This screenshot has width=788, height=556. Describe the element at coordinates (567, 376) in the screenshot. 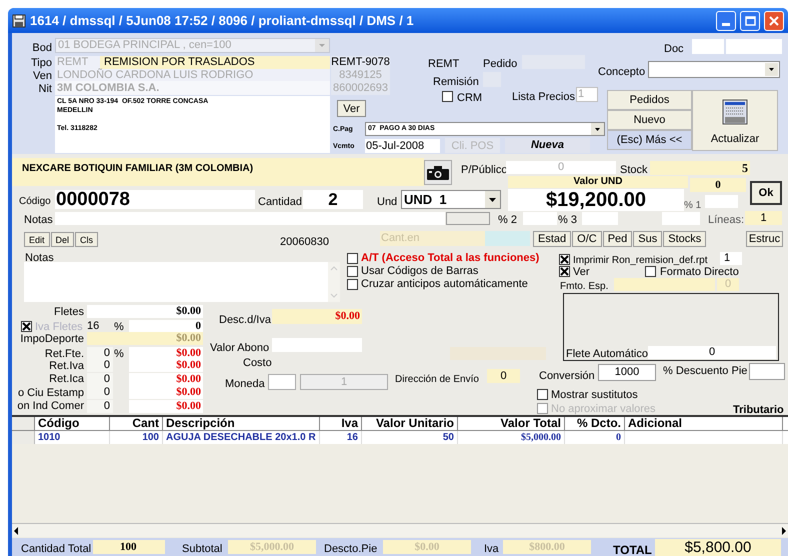

I see `field-label: Conversión` at that location.